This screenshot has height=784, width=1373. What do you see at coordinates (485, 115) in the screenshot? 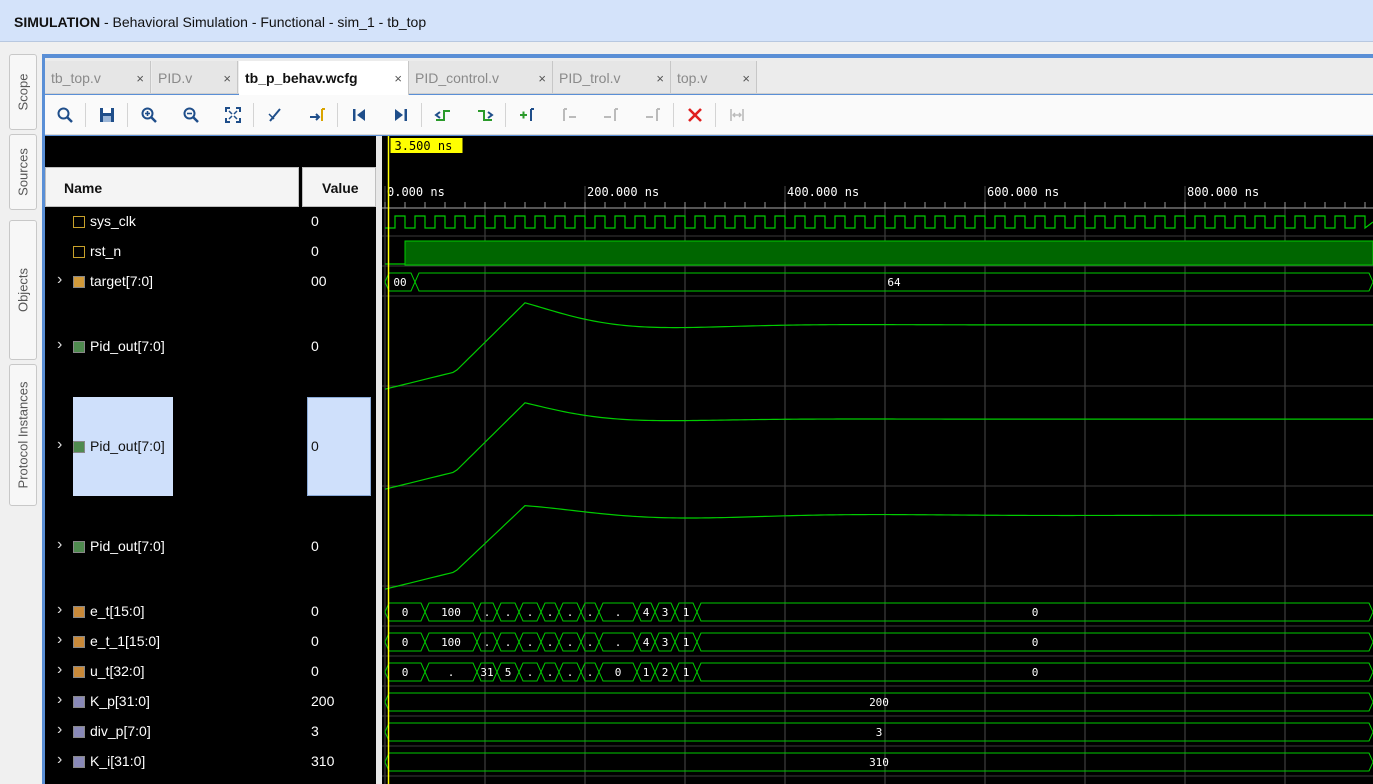
I see `next-transition-icon` at bounding box center [485, 115].